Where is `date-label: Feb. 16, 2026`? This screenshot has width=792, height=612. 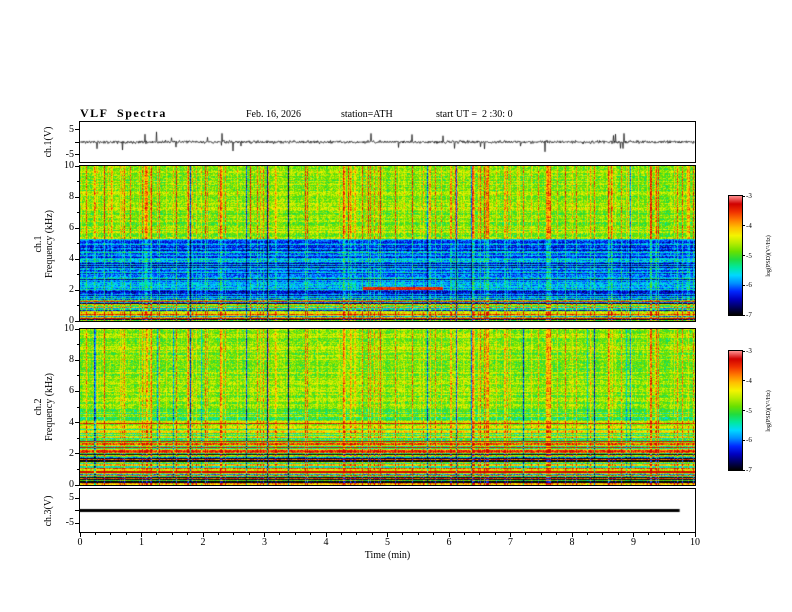
date-label: Feb. 16, 2026 is located at coordinates (273, 114).